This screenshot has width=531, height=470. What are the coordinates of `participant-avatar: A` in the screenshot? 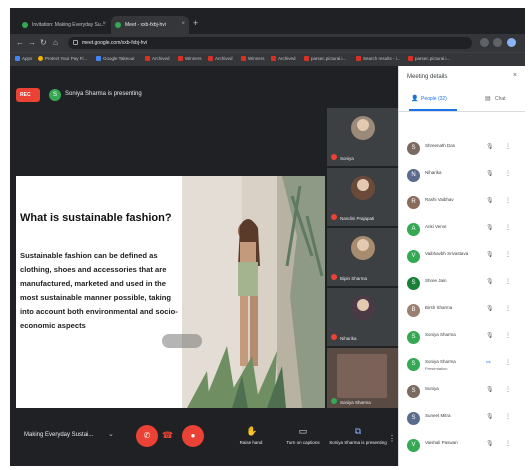 It's located at (413, 229).